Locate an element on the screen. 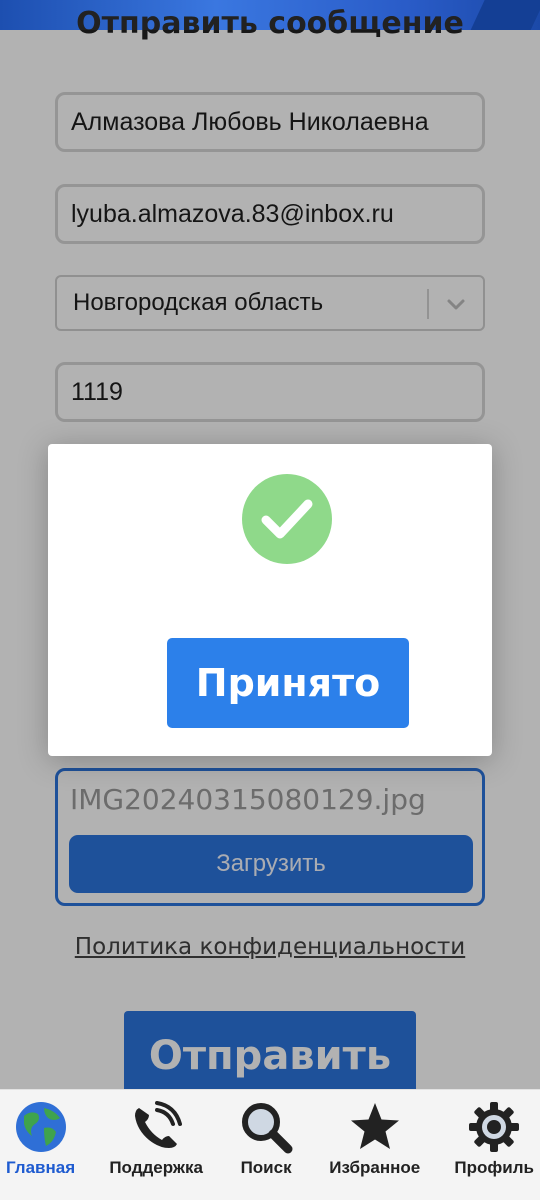 The width and height of the screenshot is (540, 1200). nav-label: Главная is located at coordinates (41, 1167).